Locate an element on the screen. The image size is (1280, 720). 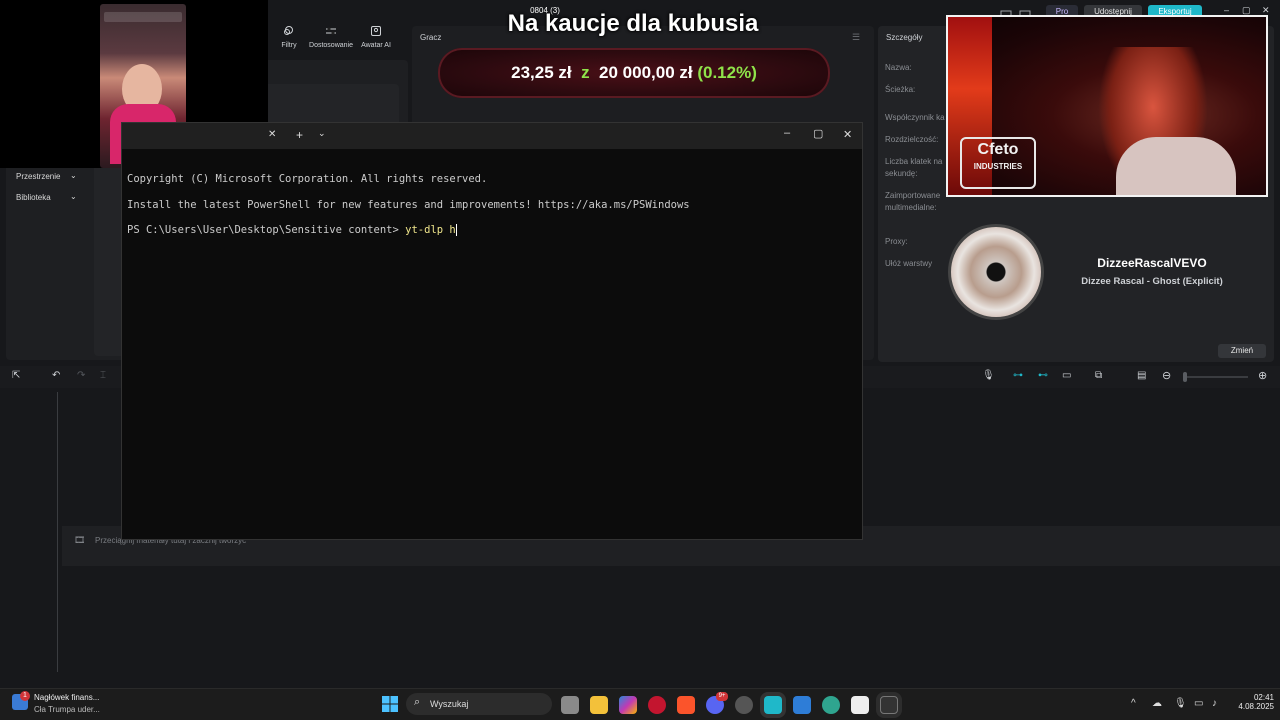
search-icon: ⌕ is located at coordinates (417, 702).